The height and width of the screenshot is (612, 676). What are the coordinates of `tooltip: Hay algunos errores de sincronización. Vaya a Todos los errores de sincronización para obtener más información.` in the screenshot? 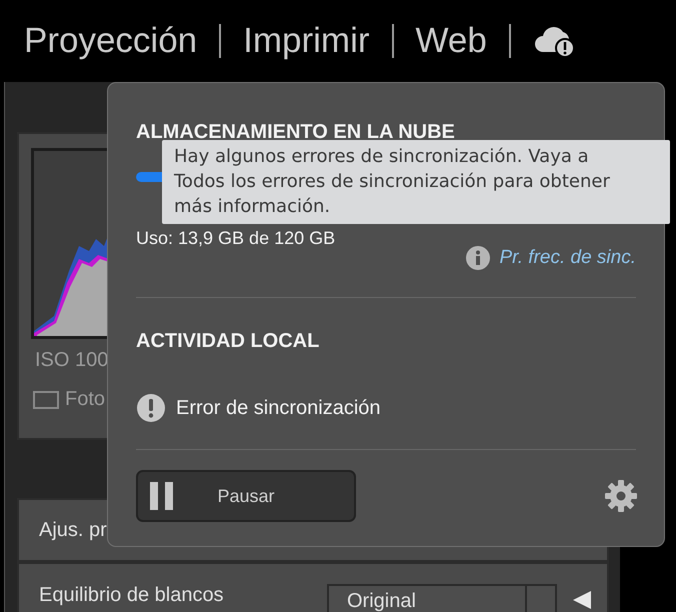 It's located at (416, 182).